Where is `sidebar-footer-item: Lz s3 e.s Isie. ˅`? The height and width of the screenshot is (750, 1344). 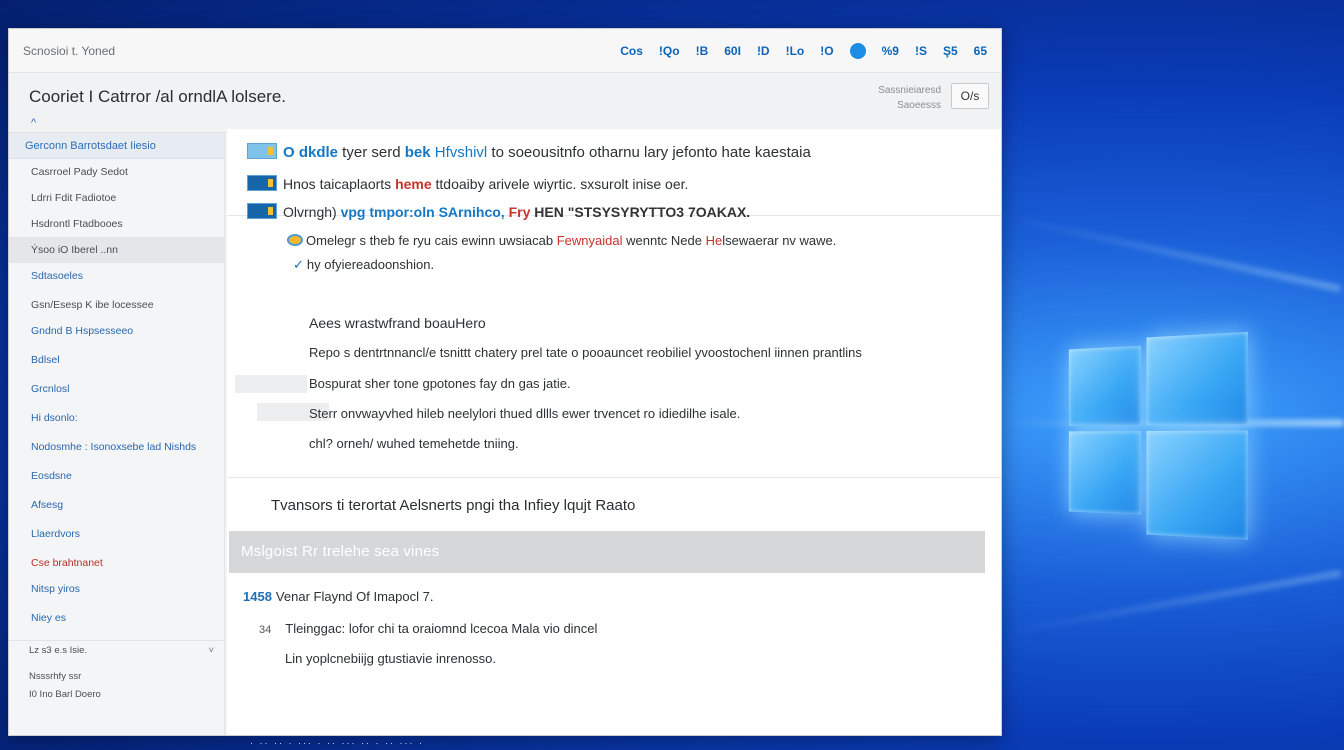 sidebar-footer-item: Lz s3 e.s Isie. ˅ is located at coordinates (116, 651).